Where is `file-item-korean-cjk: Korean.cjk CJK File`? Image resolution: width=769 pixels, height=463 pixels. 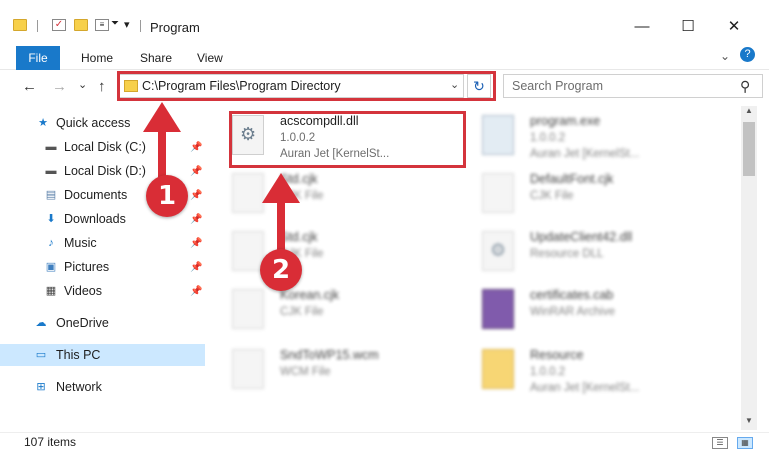 file-item-korean-cjk: Korean.cjk CJK File is located at coordinates (337, 314).